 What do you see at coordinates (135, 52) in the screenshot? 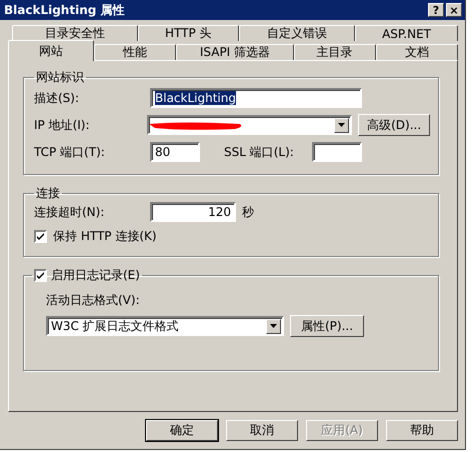
I see `tab: 性能` at bounding box center [135, 52].